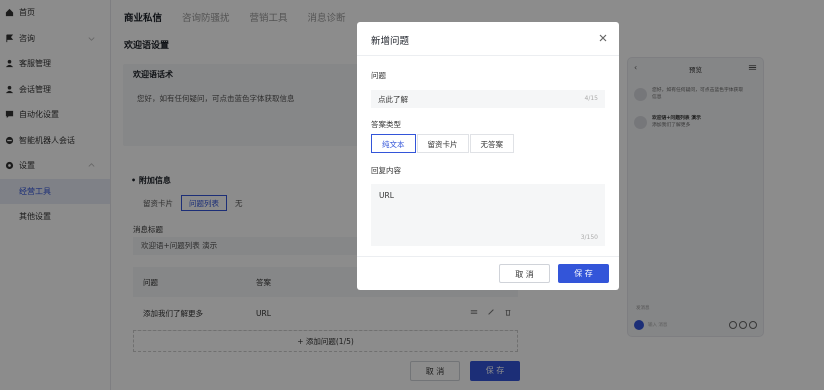 This screenshot has width=824, height=390. I want to click on answer-type-segment: 纯文本 留资卡片 无答案, so click(442, 143).